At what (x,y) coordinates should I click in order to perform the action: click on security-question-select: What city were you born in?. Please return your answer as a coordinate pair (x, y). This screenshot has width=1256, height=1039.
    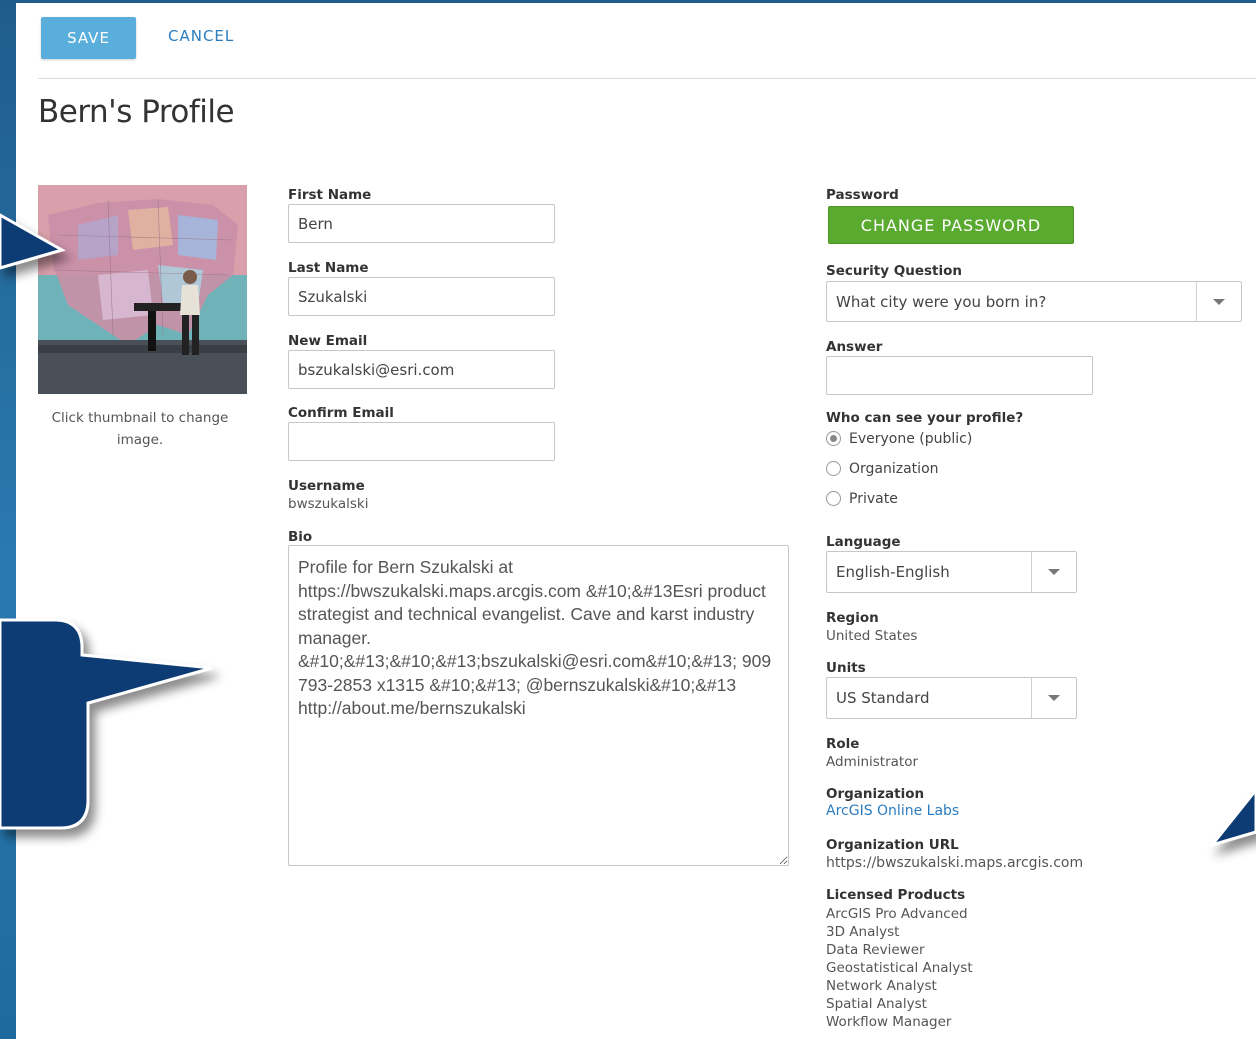
    Looking at the image, I should click on (1034, 301).